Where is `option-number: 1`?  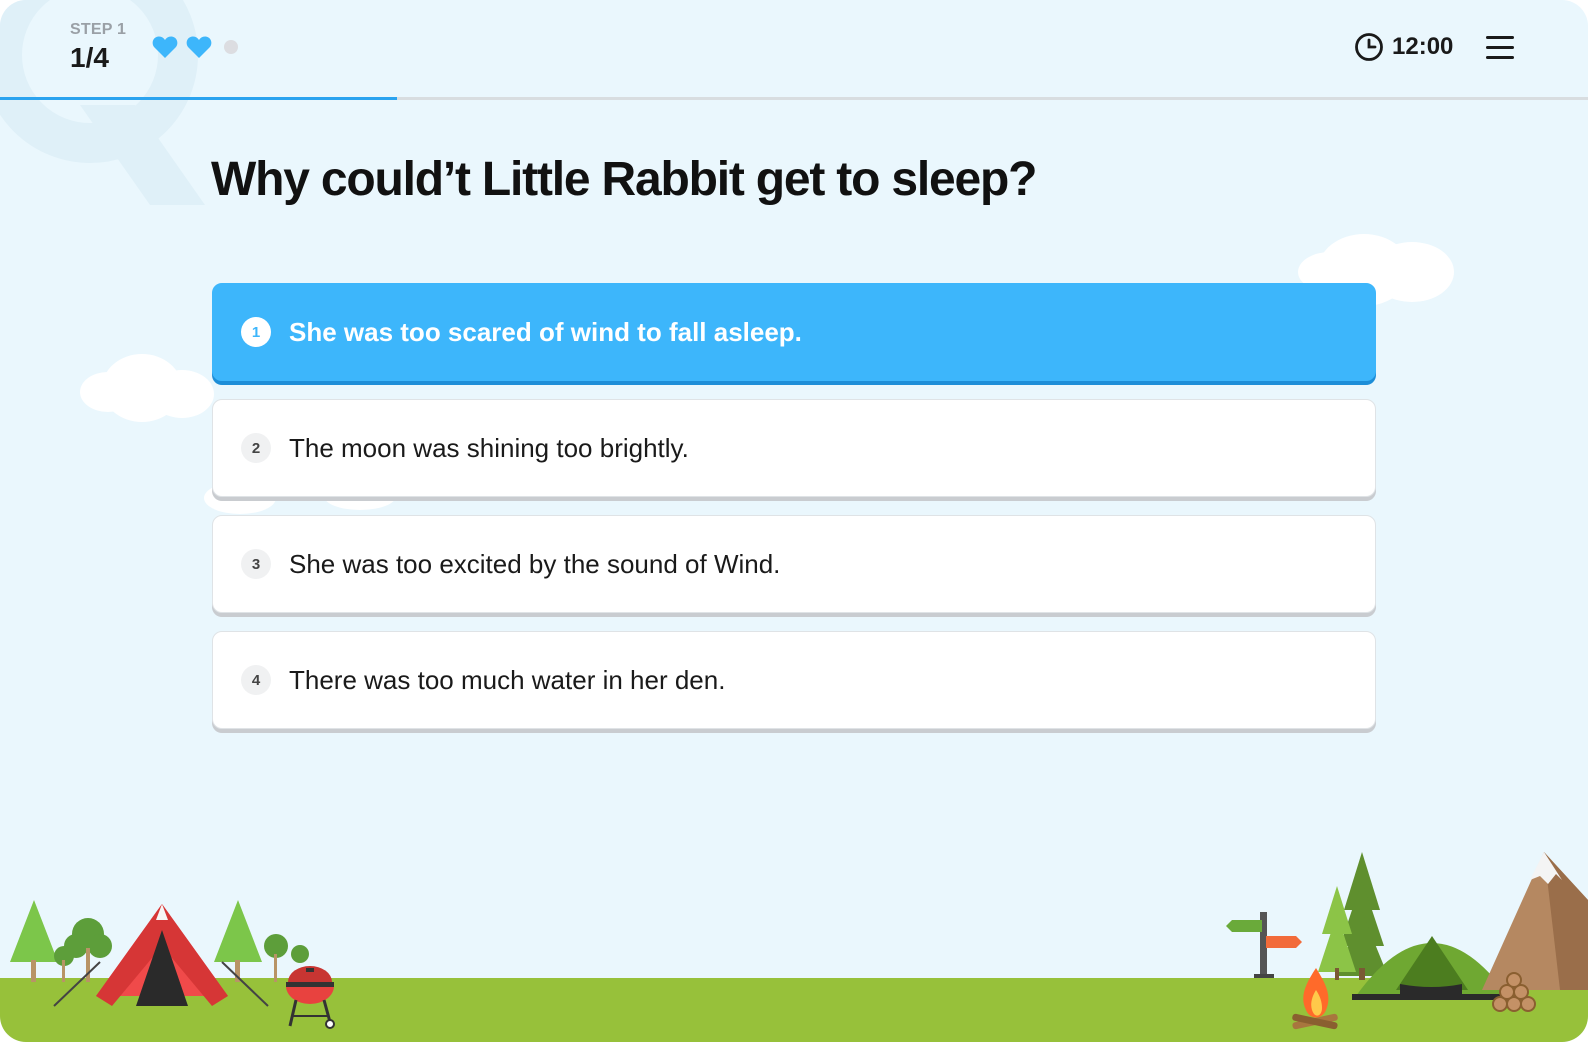
option-number: 1 is located at coordinates (256, 332).